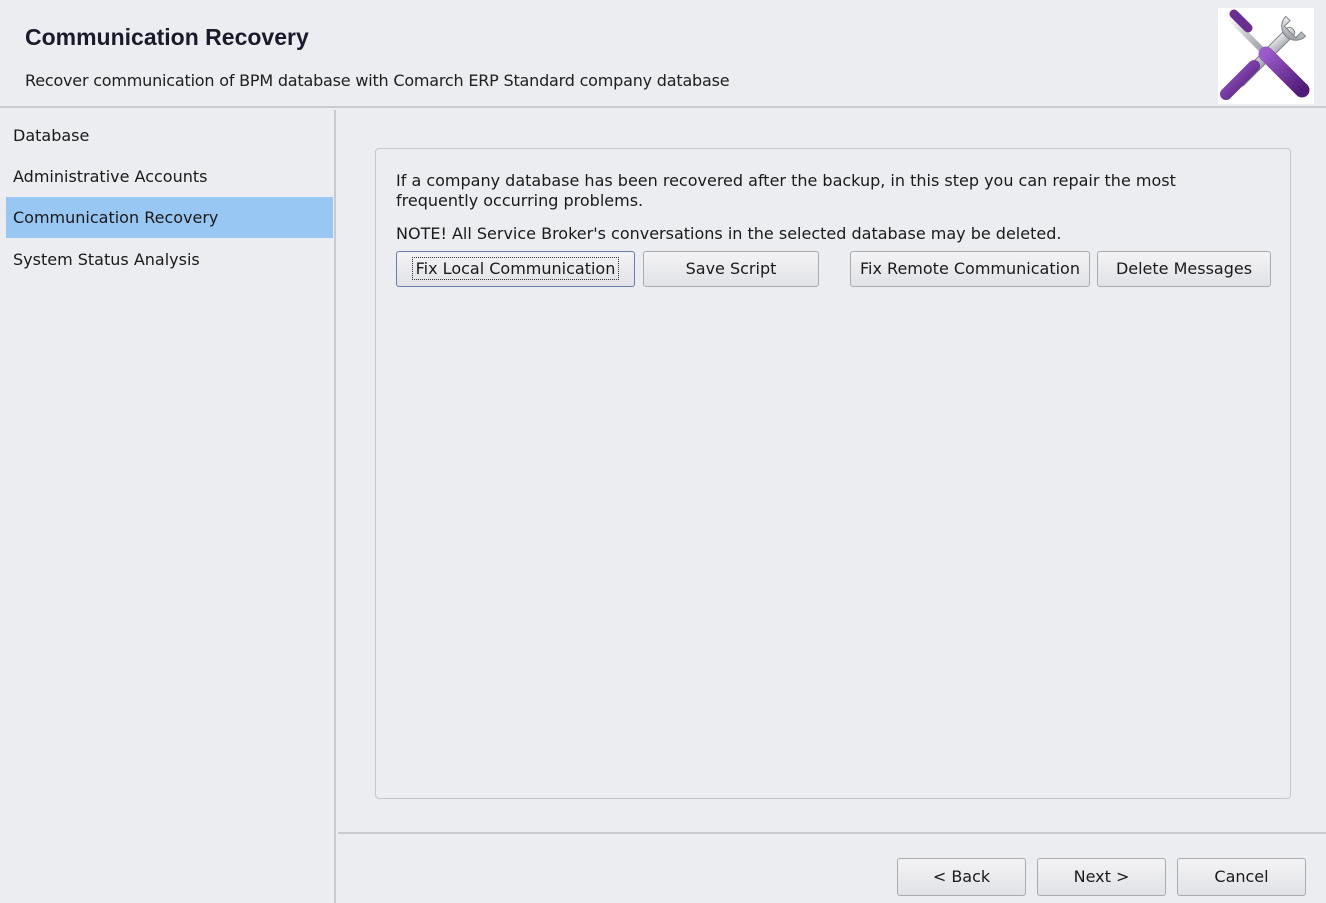 This screenshot has width=1326, height=903. Describe the element at coordinates (961, 877) in the screenshot. I see `back-button: < Back` at that location.